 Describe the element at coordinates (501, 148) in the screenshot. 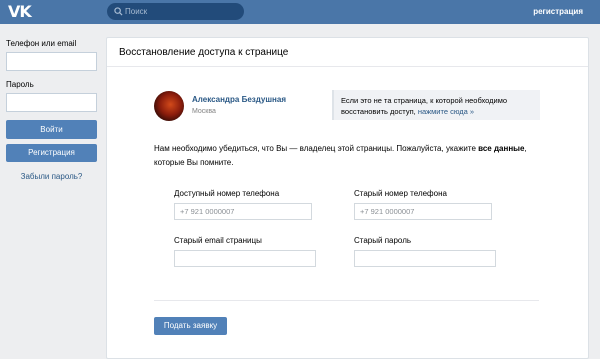

I see `notice-bold-text: все данные` at that location.